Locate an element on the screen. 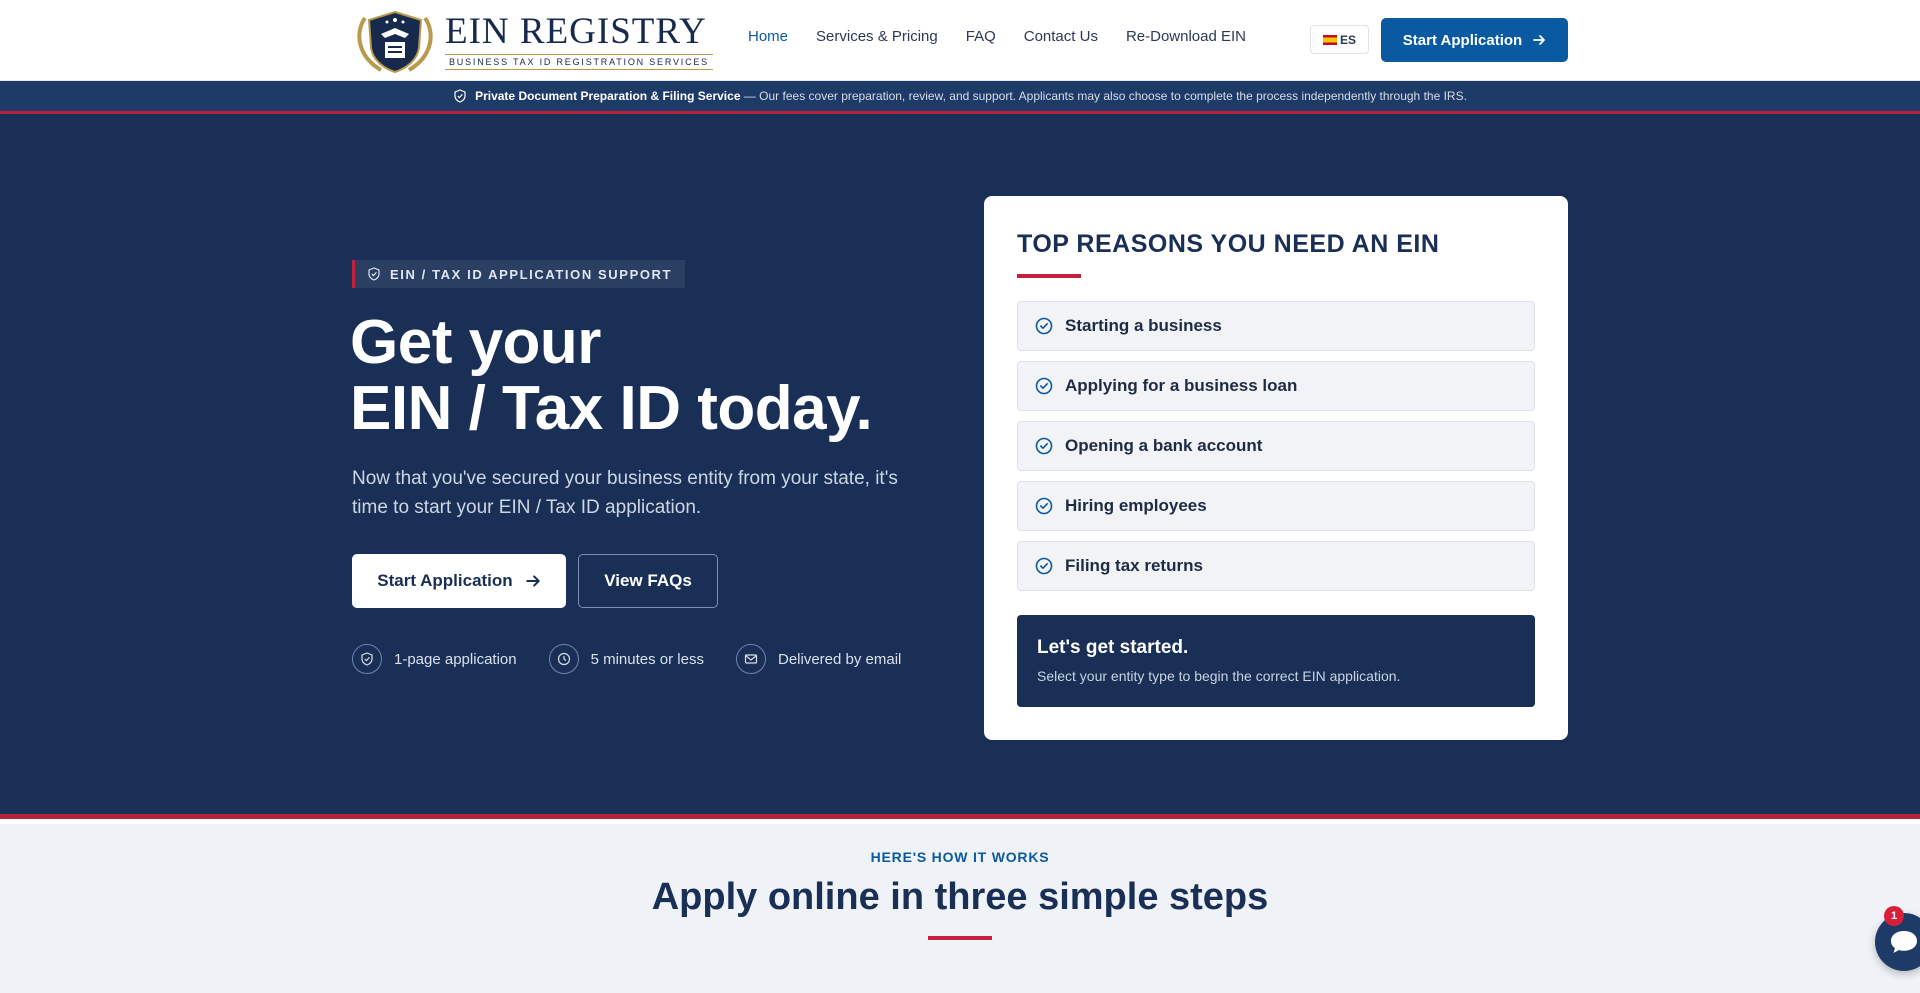 The height and width of the screenshot is (993, 1920). get-started-title: Let's get started. is located at coordinates (1113, 647).